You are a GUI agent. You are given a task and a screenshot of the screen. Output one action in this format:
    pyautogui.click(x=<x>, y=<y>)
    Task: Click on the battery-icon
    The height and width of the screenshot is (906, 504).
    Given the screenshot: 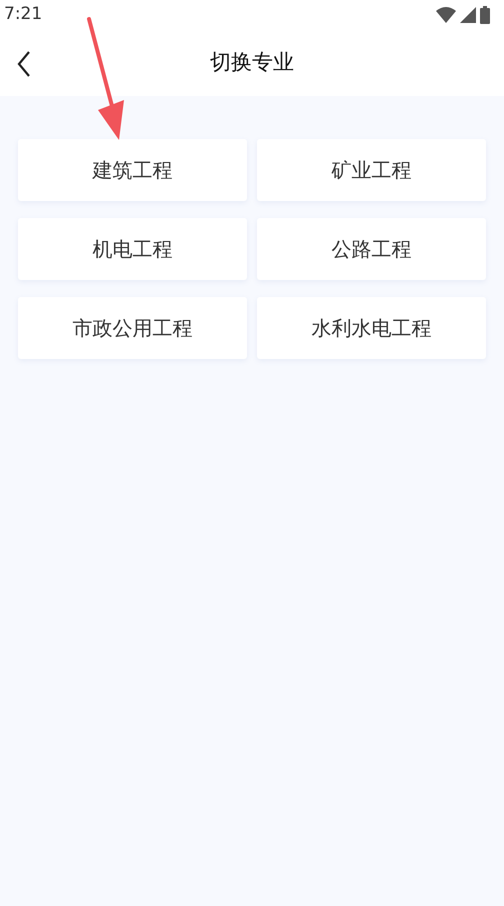 What is the action you would take?
    pyautogui.click(x=485, y=15)
    